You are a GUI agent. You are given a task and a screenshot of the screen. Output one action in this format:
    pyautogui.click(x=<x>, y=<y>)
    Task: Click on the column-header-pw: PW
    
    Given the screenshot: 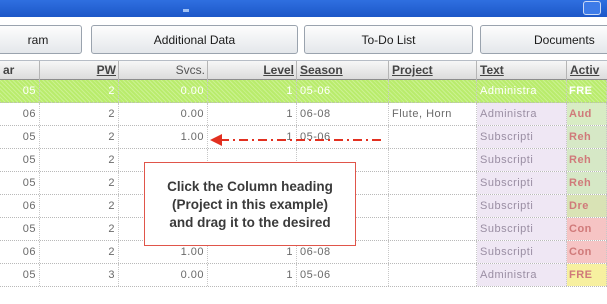 What is the action you would take?
    pyautogui.click(x=79, y=70)
    